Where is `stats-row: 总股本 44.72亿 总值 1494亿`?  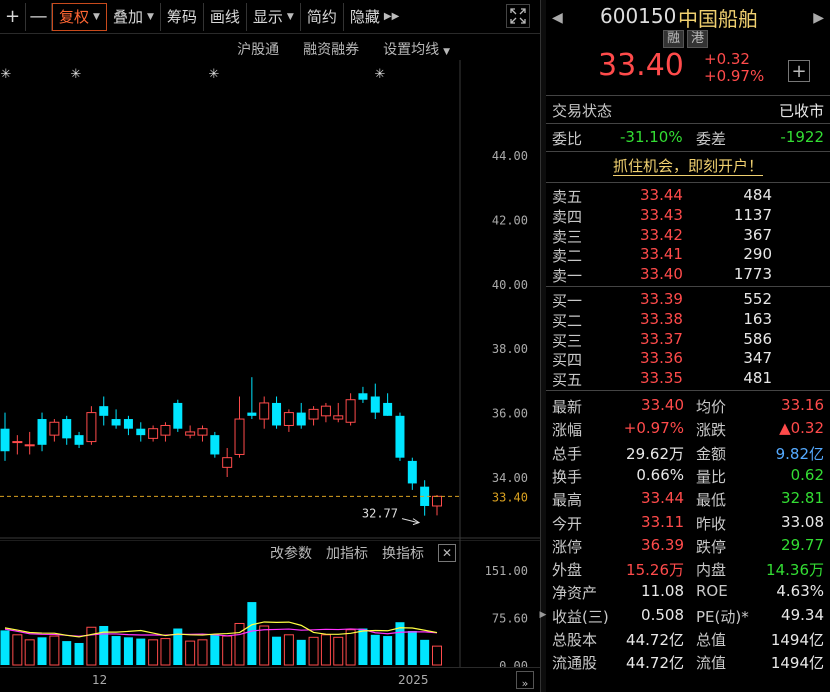 stats-row: 总股本 44.72亿 总值 1494亿 is located at coordinates (688, 638).